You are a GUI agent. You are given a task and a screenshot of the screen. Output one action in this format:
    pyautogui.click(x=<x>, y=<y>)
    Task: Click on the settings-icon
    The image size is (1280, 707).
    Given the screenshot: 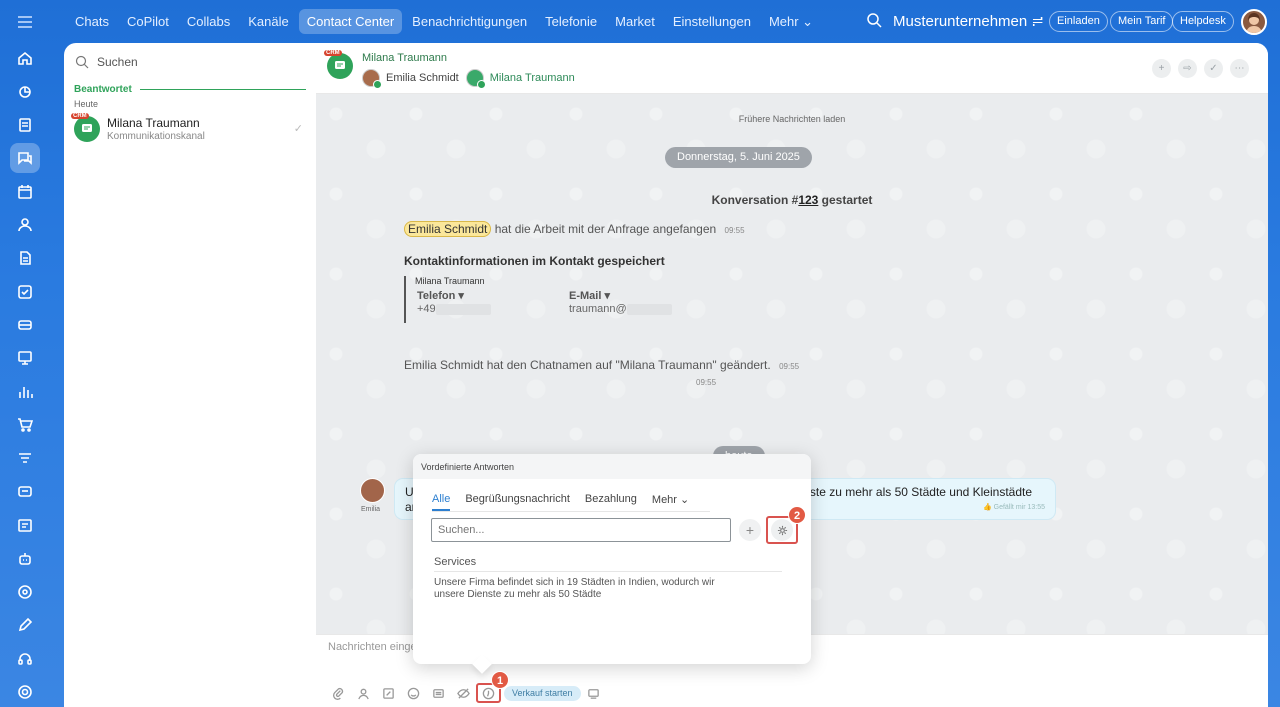 What is the action you would take?
    pyautogui.click(x=25, y=692)
    